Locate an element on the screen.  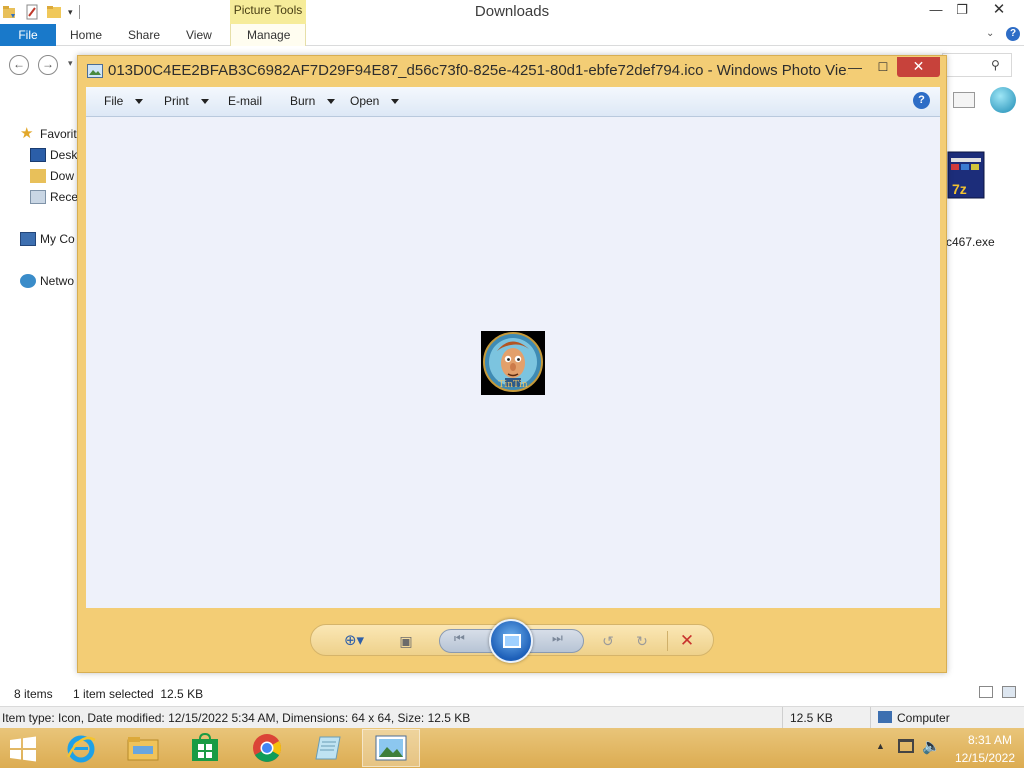
menu-open: Open is located at coordinates (375, 101).